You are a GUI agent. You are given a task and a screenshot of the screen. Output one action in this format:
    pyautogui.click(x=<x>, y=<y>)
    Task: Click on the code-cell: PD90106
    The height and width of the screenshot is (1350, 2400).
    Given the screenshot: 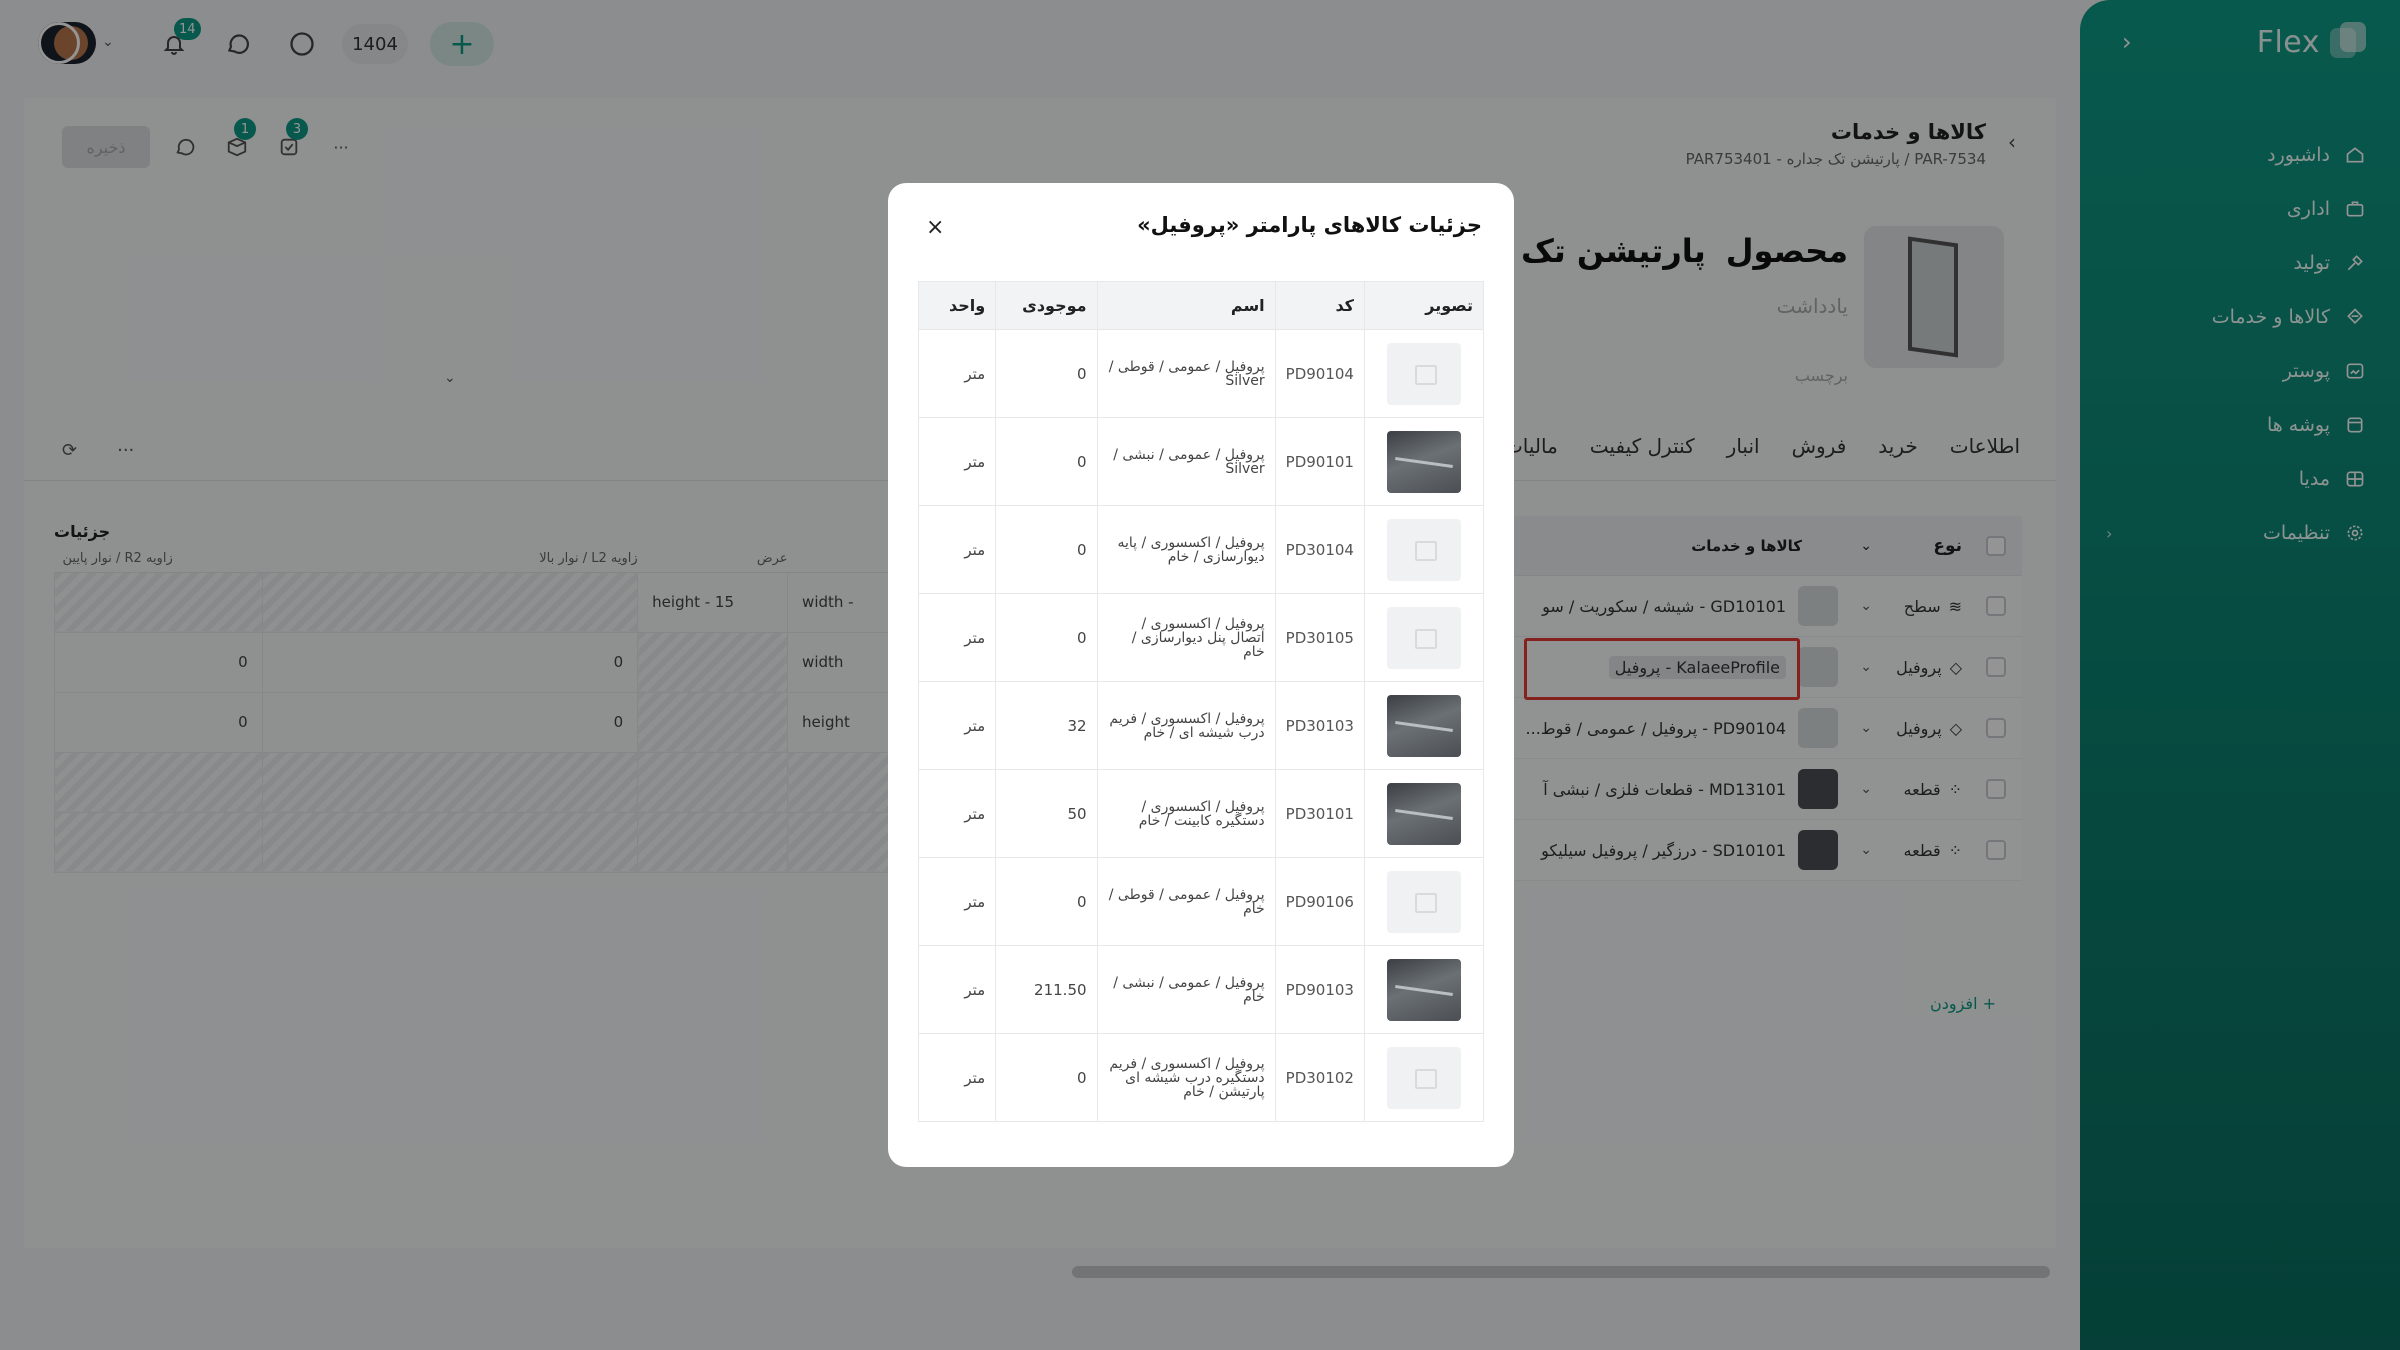 What is the action you would take?
    pyautogui.click(x=1319, y=901)
    